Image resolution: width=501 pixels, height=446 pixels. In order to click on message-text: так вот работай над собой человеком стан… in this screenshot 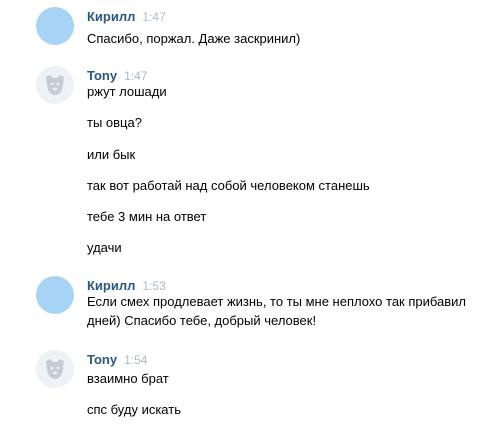, I will do `click(228, 185)`.